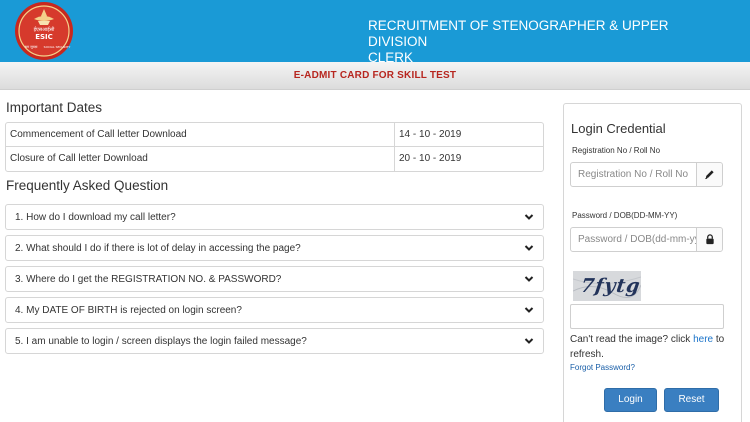 Image resolution: width=750 pixels, height=422 pixels. What do you see at coordinates (632, 339) in the screenshot?
I see `cant-read-prefix: Can't read the image? click` at bounding box center [632, 339].